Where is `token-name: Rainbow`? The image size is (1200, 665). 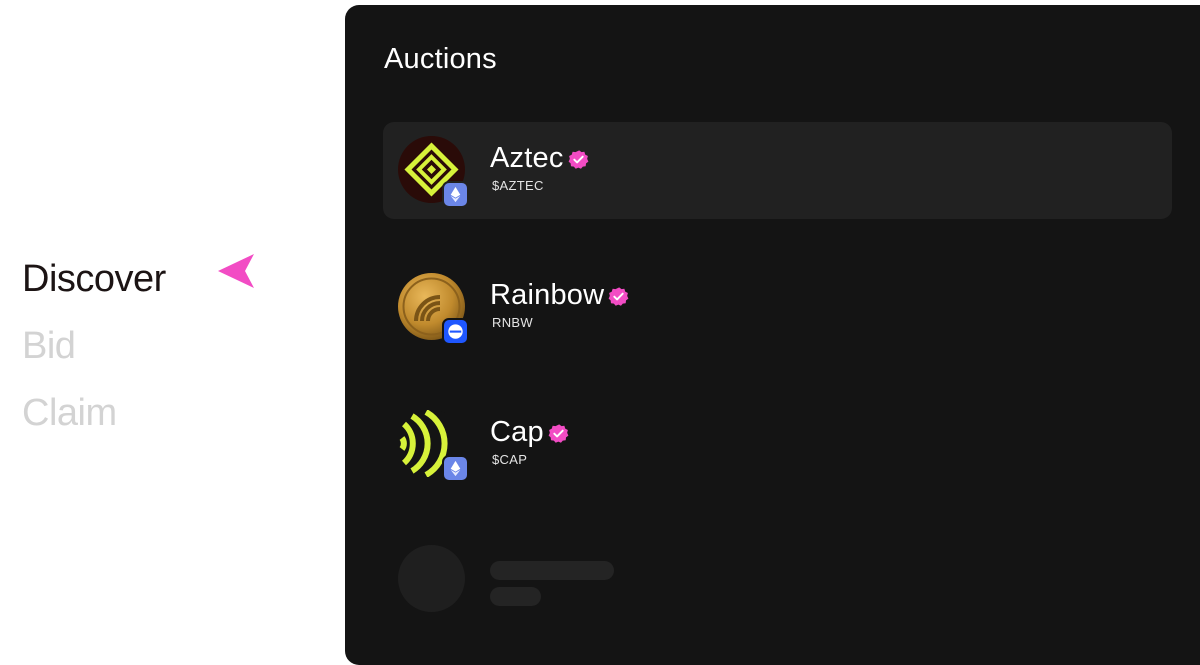
token-name: Rainbow is located at coordinates (547, 295).